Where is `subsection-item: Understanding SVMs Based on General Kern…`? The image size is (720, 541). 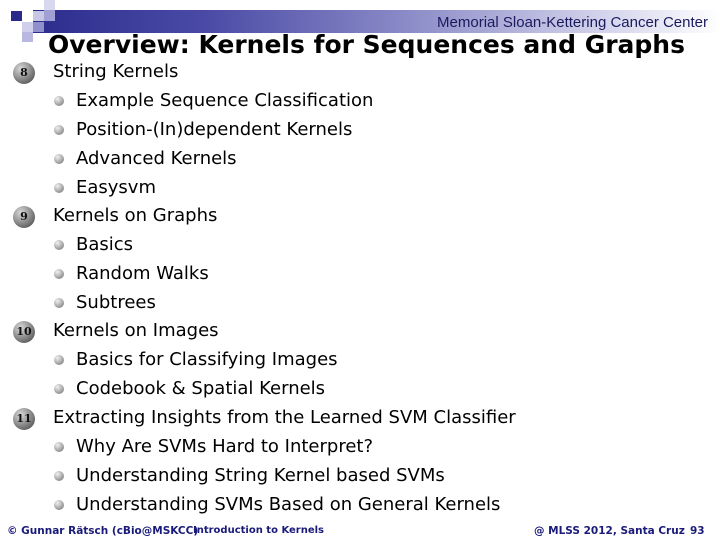
subsection-item: Understanding SVMs Based on General Kern… is located at coordinates (288, 504).